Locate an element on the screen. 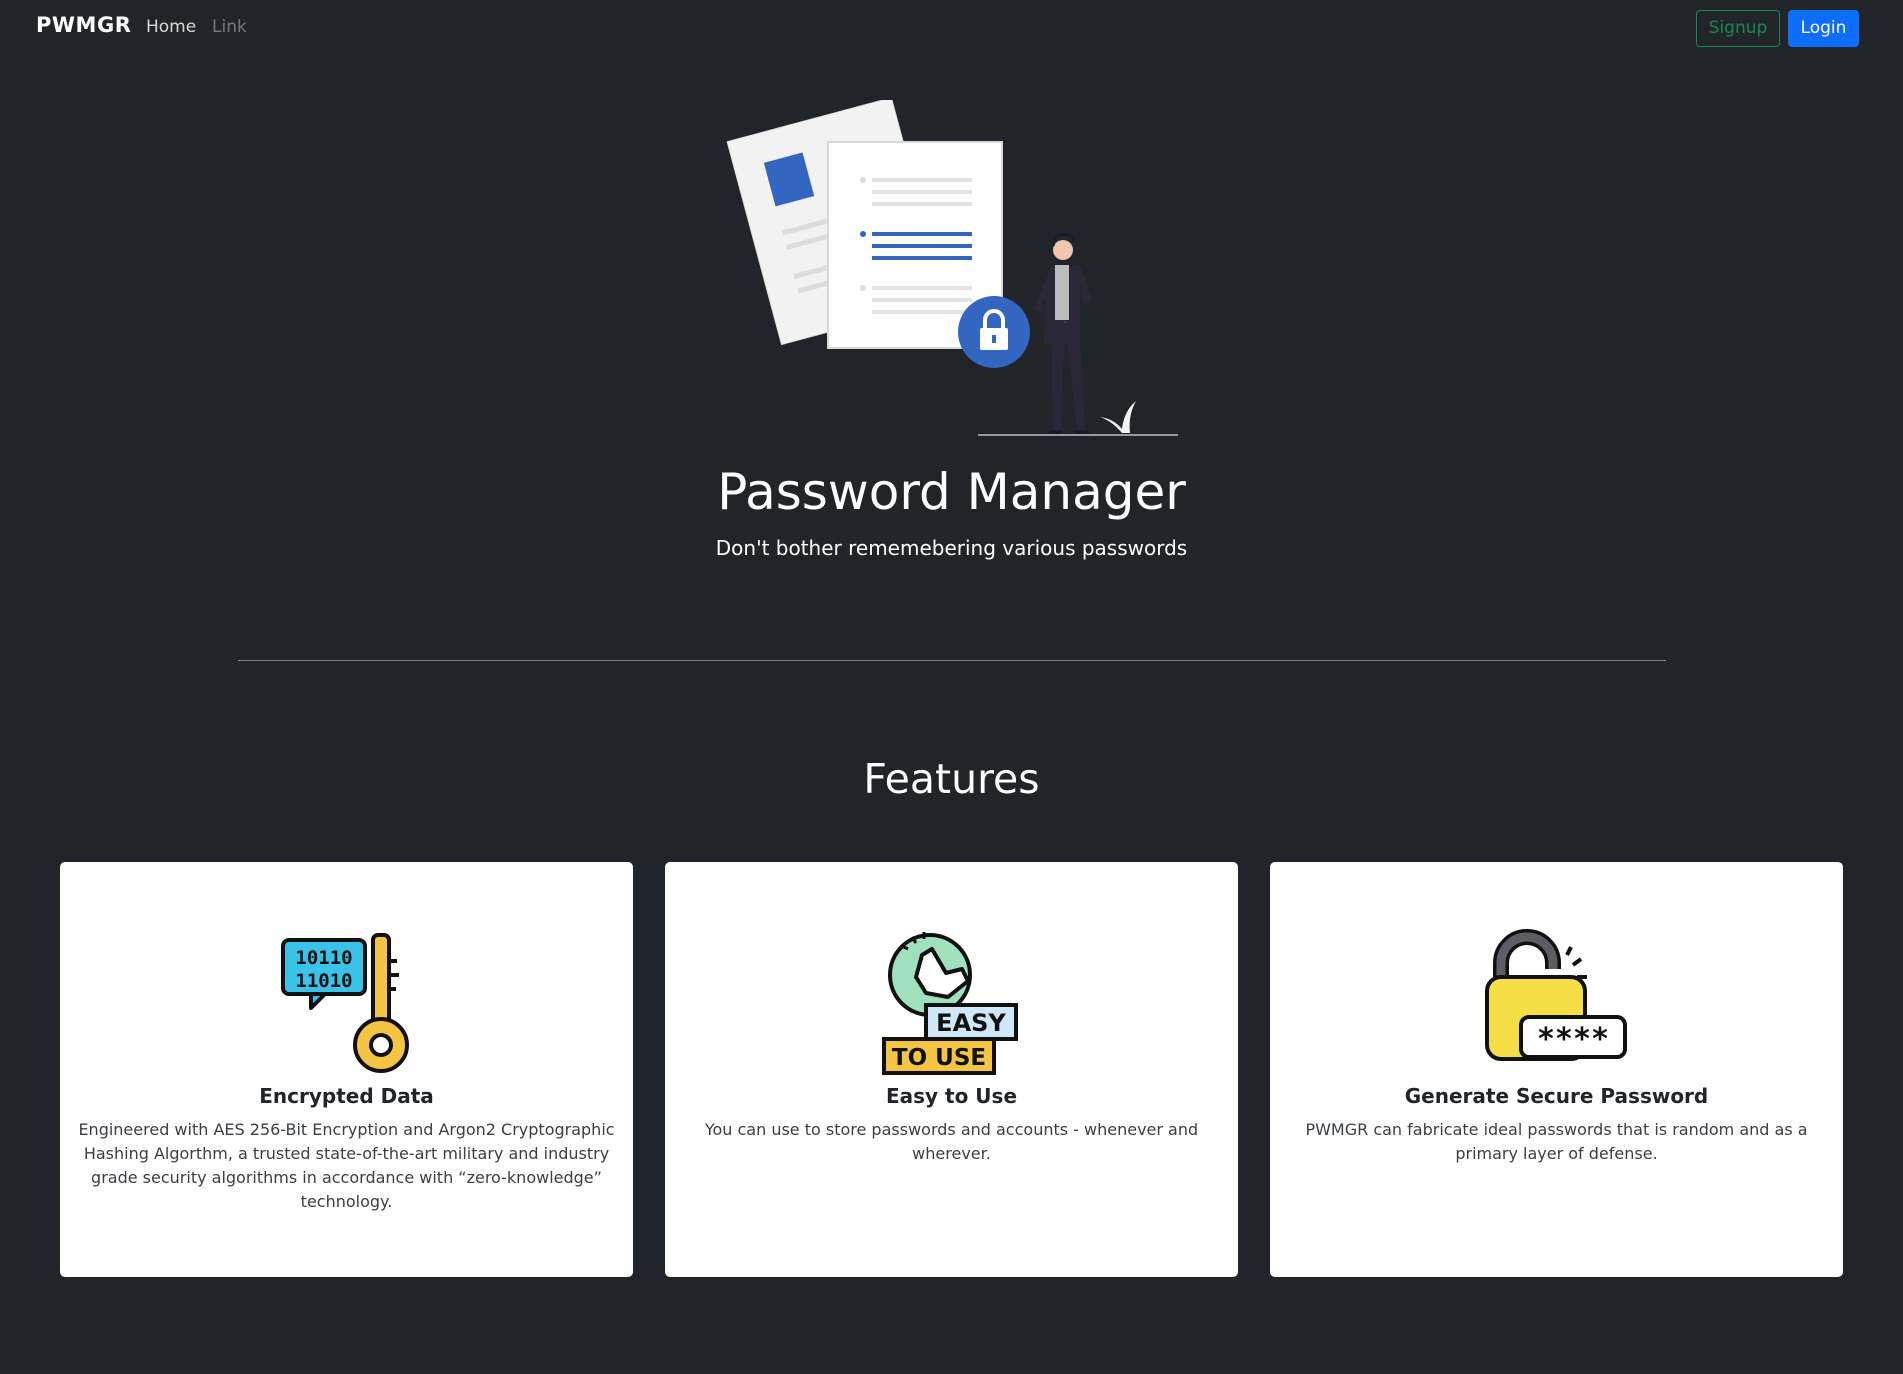 The image size is (1903, 1374). navbar: PWMGR Home Link Signup Login is located at coordinates (951, 28).